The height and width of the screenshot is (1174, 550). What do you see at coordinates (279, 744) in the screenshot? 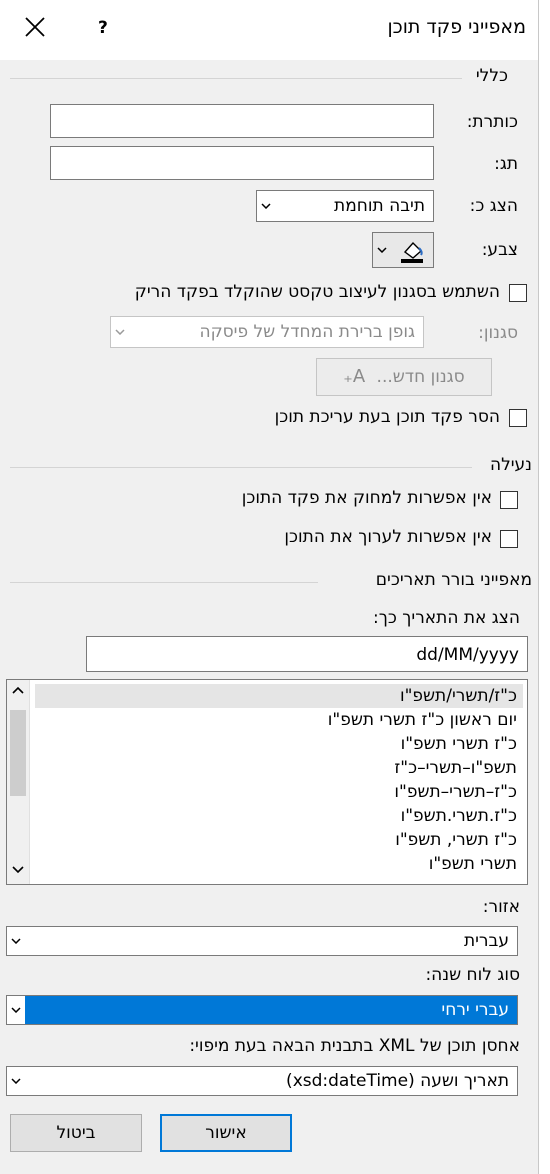
I see `list-item: כ"ז תשרי תשפ"ו` at bounding box center [279, 744].